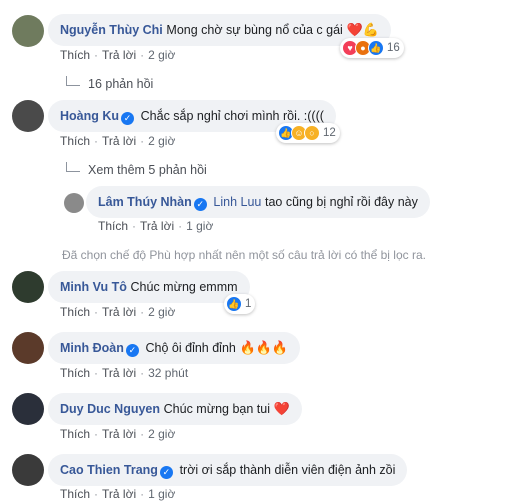 The image size is (515, 501). What do you see at coordinates (232, 116) in the screenshot?
I see `comment-text: Chắc sắp nghỉ chơi mình rồi. :((((` at bounding box center [232, 116].